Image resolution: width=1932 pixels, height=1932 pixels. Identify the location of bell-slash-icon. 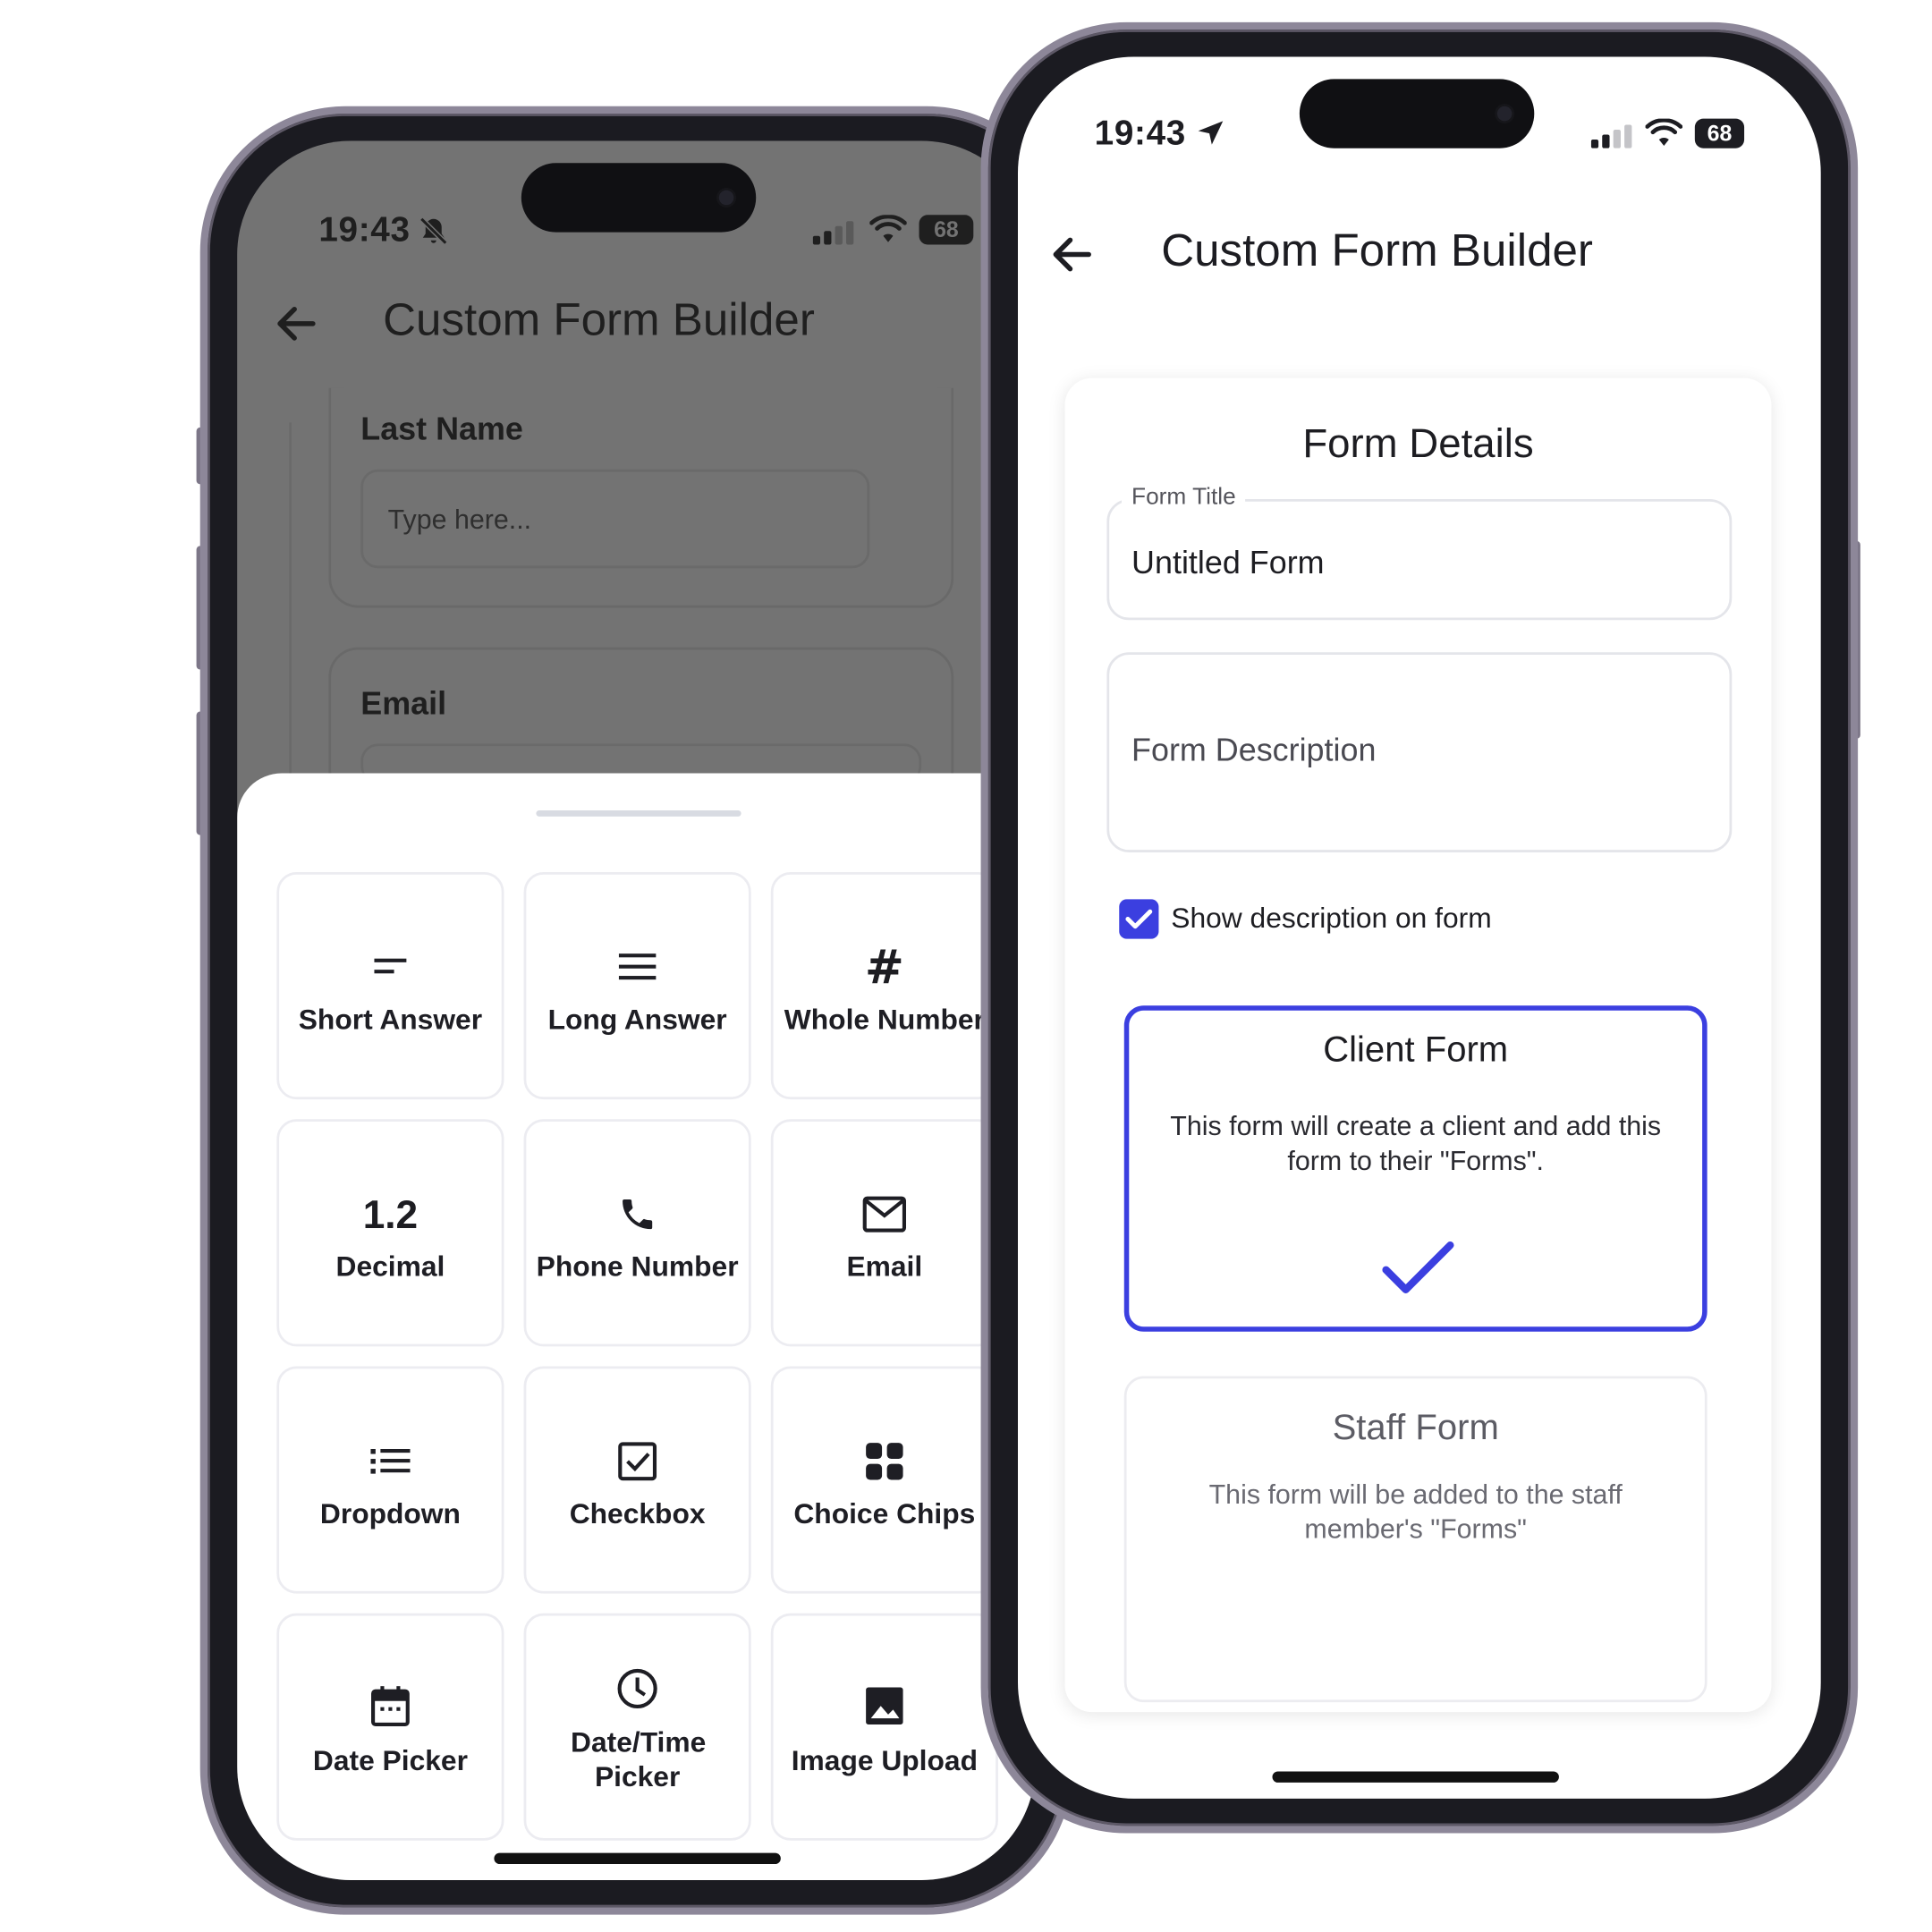
(433, 230).